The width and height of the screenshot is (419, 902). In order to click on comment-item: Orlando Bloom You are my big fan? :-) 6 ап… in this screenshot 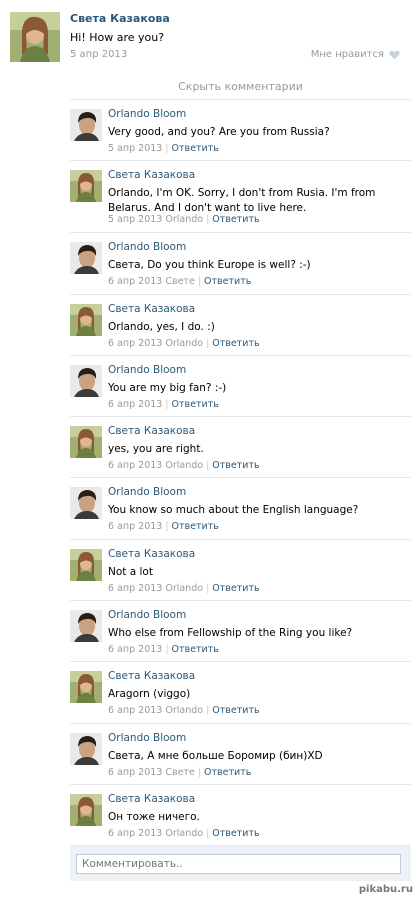, I will do `click(240, 385)`.